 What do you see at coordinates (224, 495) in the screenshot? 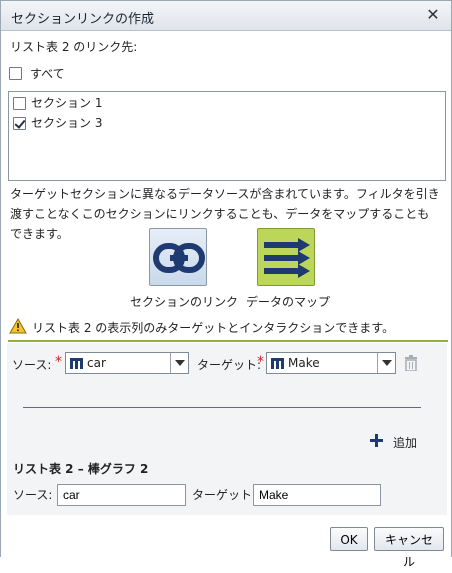
I see `detail-target-label: ターゲット:` at bounding box center [224, 495].